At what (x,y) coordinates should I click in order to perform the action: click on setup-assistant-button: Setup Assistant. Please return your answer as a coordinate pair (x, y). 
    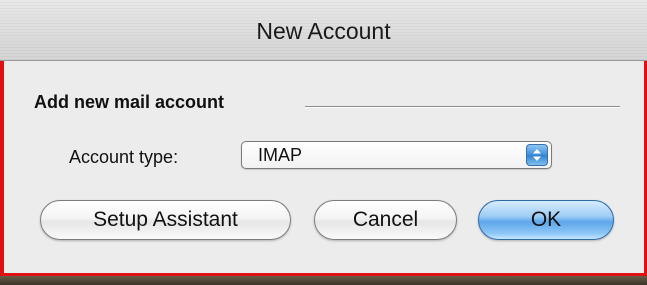
    Looking at the image, I should click on (165, 220).